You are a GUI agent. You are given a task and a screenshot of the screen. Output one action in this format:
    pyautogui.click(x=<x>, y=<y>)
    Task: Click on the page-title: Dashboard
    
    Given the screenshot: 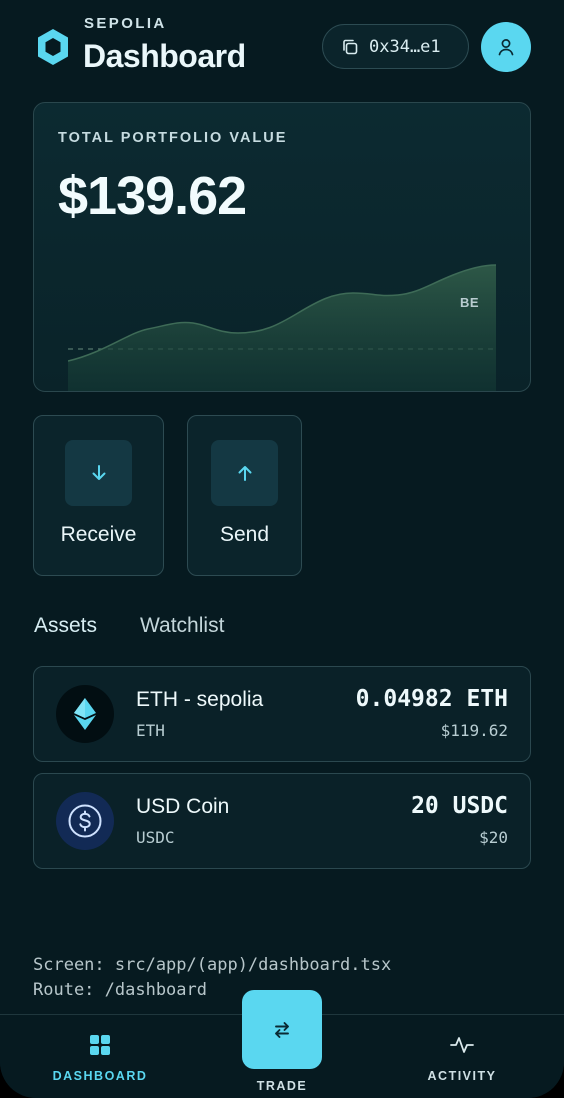 What is the action you would take?
    pyautogui.click(x=164, y=56)
    